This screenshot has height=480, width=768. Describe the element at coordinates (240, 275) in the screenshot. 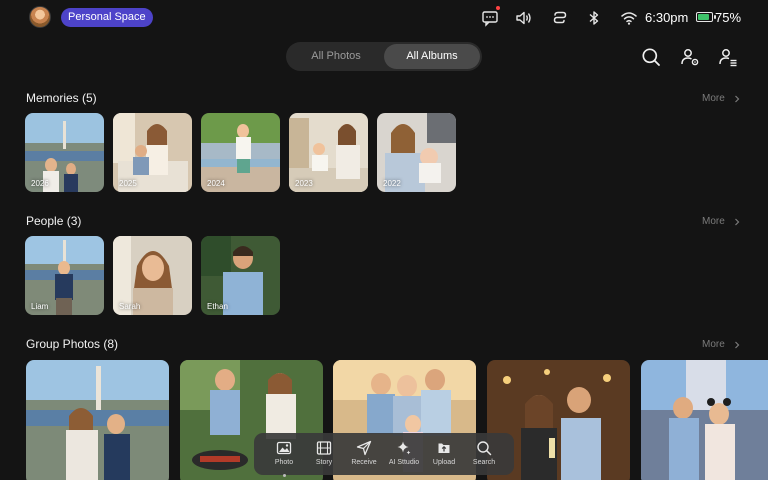

I see `person-tile-ethan: Ethan` at that location.